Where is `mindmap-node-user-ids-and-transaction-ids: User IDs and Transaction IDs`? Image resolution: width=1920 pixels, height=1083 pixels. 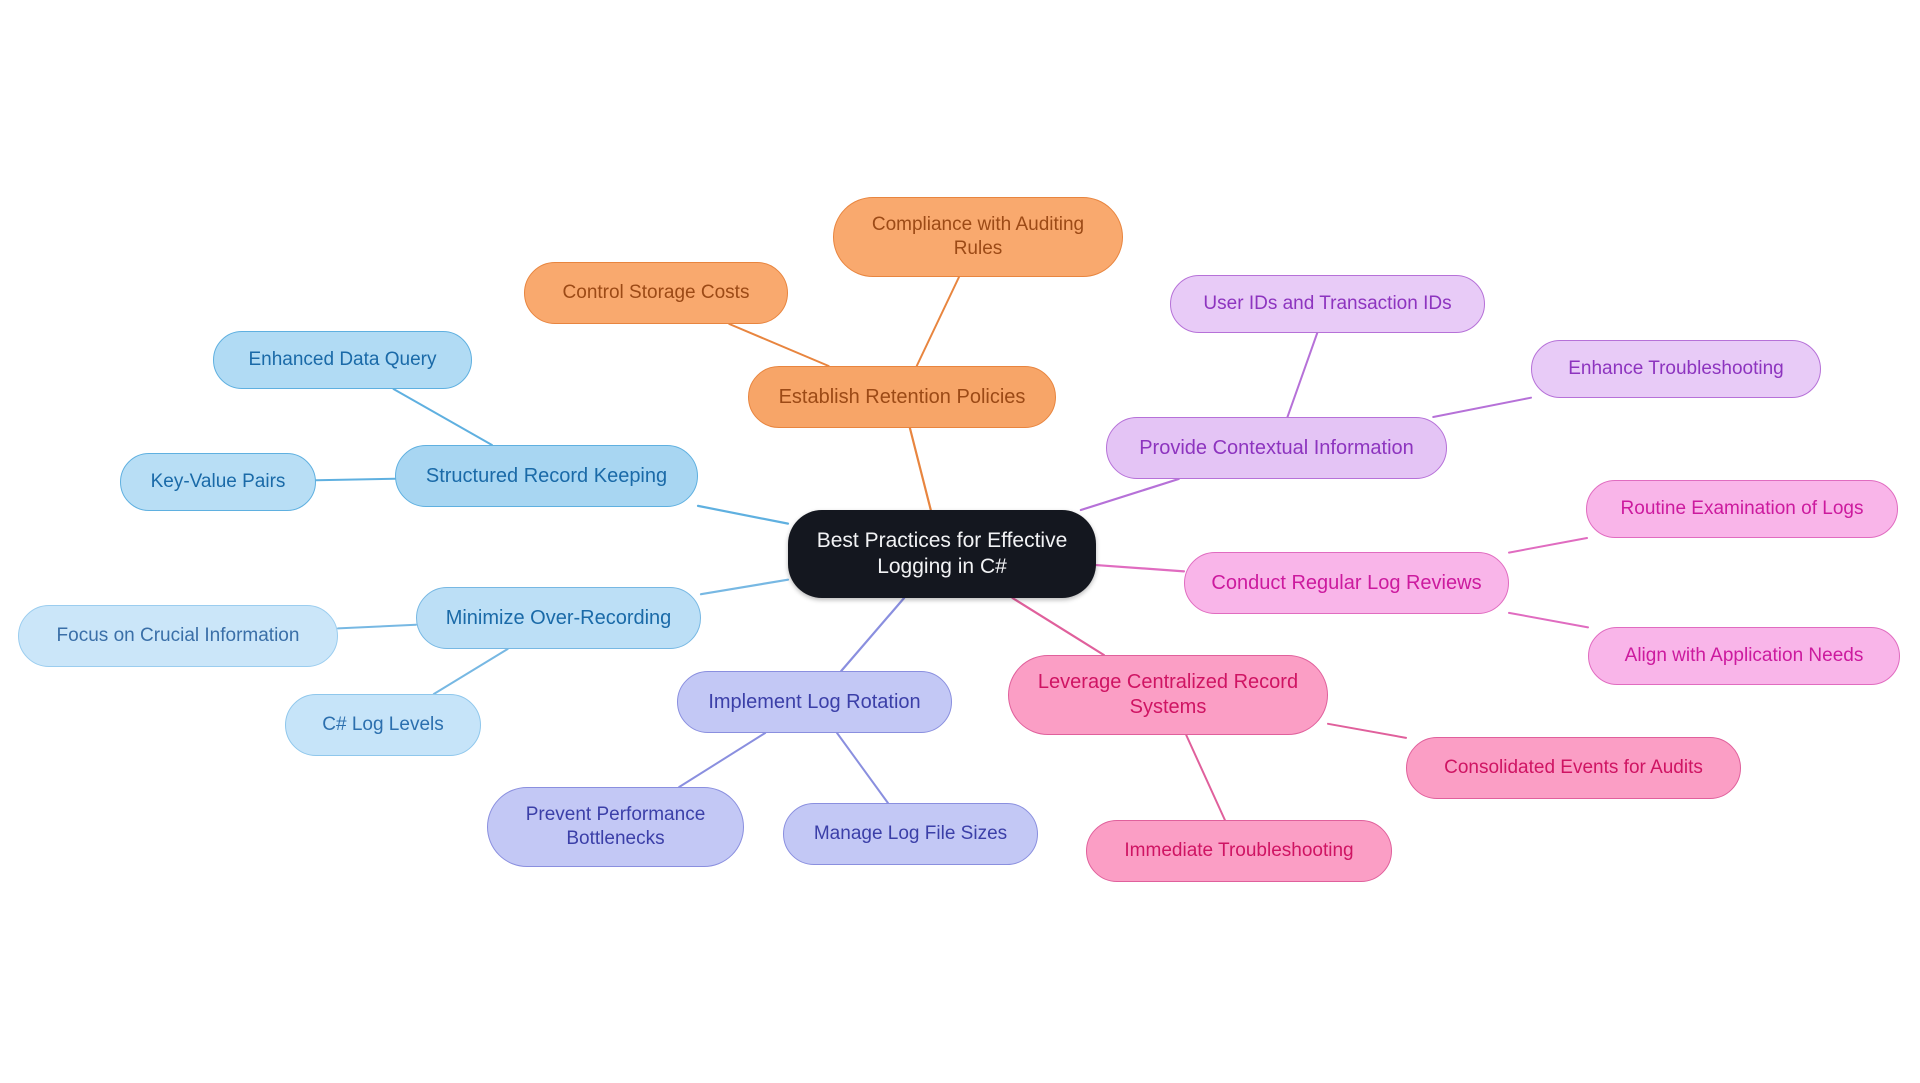
mindmap-node-user-ids-and-transaction-ids: User IDs and Transaction IDs is located at coordinates (1327, 304).